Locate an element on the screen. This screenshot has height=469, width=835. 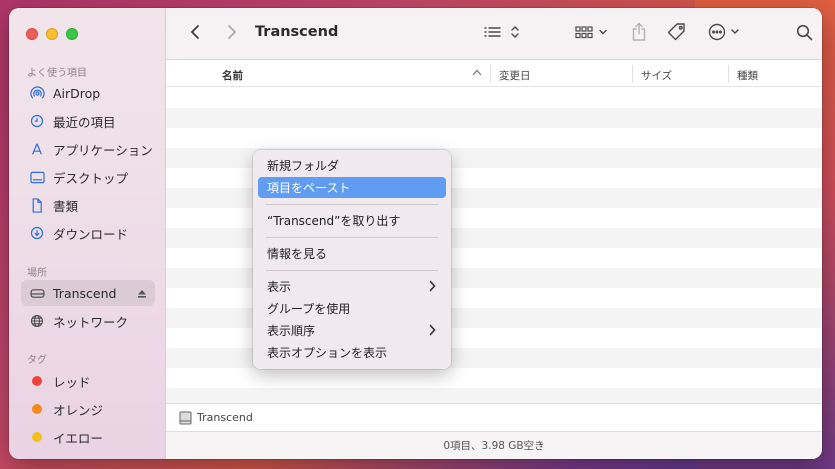
toolbar: Transcend is located at coordinates (494, 34).